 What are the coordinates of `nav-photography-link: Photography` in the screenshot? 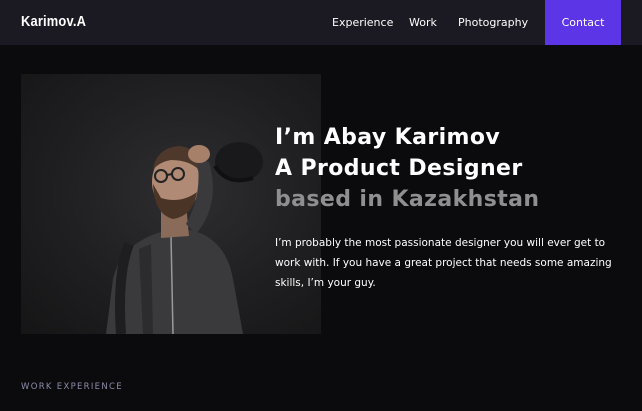 It's located at (493, 22).